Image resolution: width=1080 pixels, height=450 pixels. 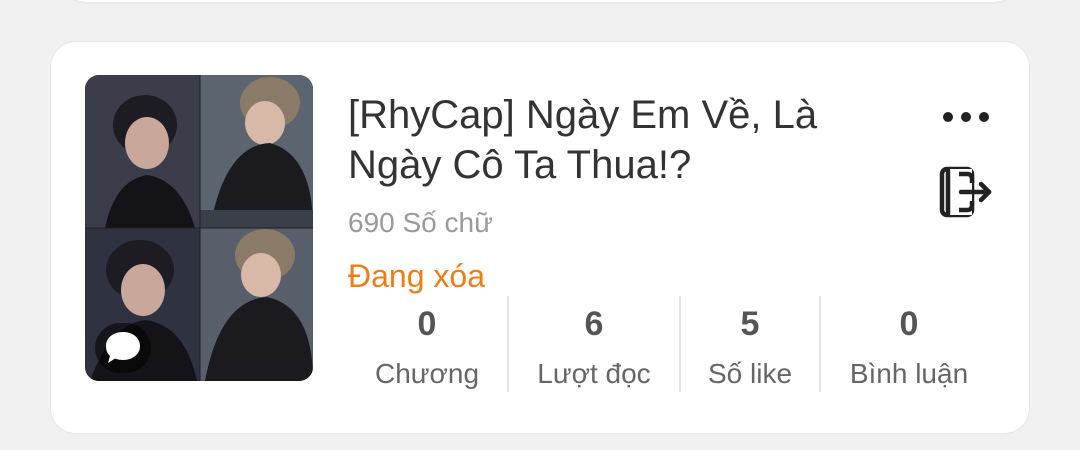 I want to click on word-count: 690 Số chữ, so click(x=420, y=222).